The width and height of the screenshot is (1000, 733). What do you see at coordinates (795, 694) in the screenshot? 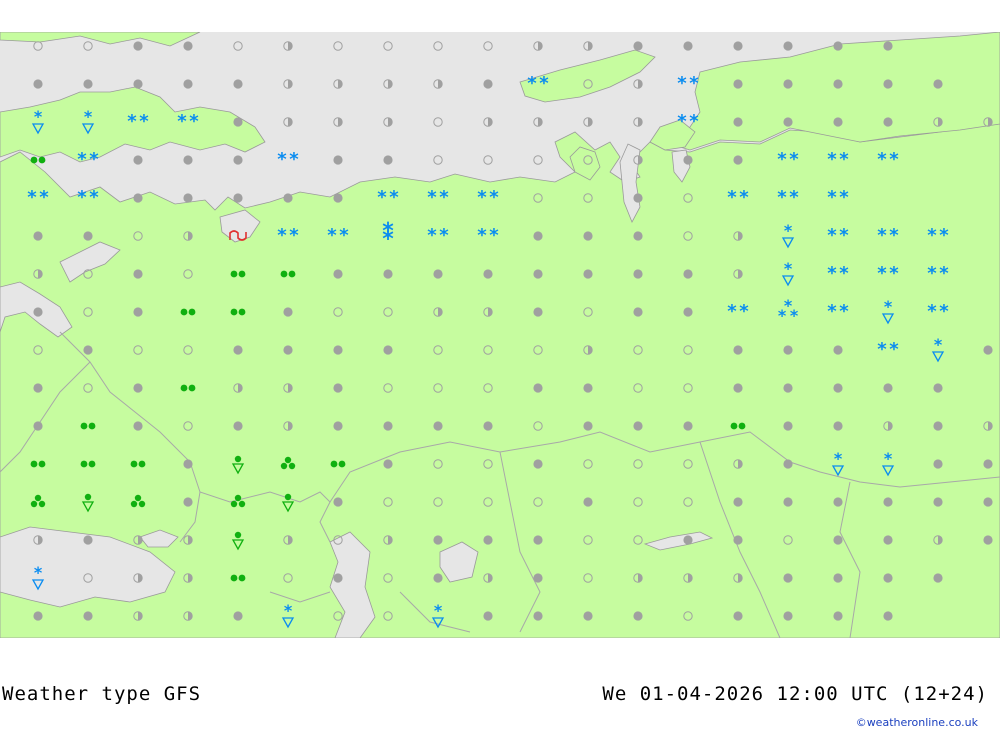
I see `forecast-datetime: We 01-04-2026 12:00 UTC (12+24)` at bounding box center [795, 694].